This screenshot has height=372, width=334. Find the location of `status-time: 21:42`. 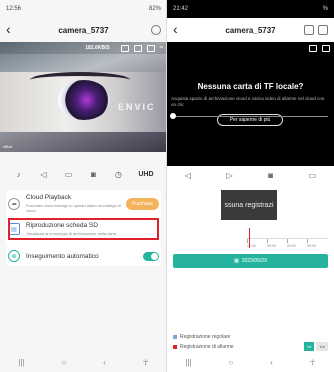

status-time: 21:42 is located at coordinates (181, 9).